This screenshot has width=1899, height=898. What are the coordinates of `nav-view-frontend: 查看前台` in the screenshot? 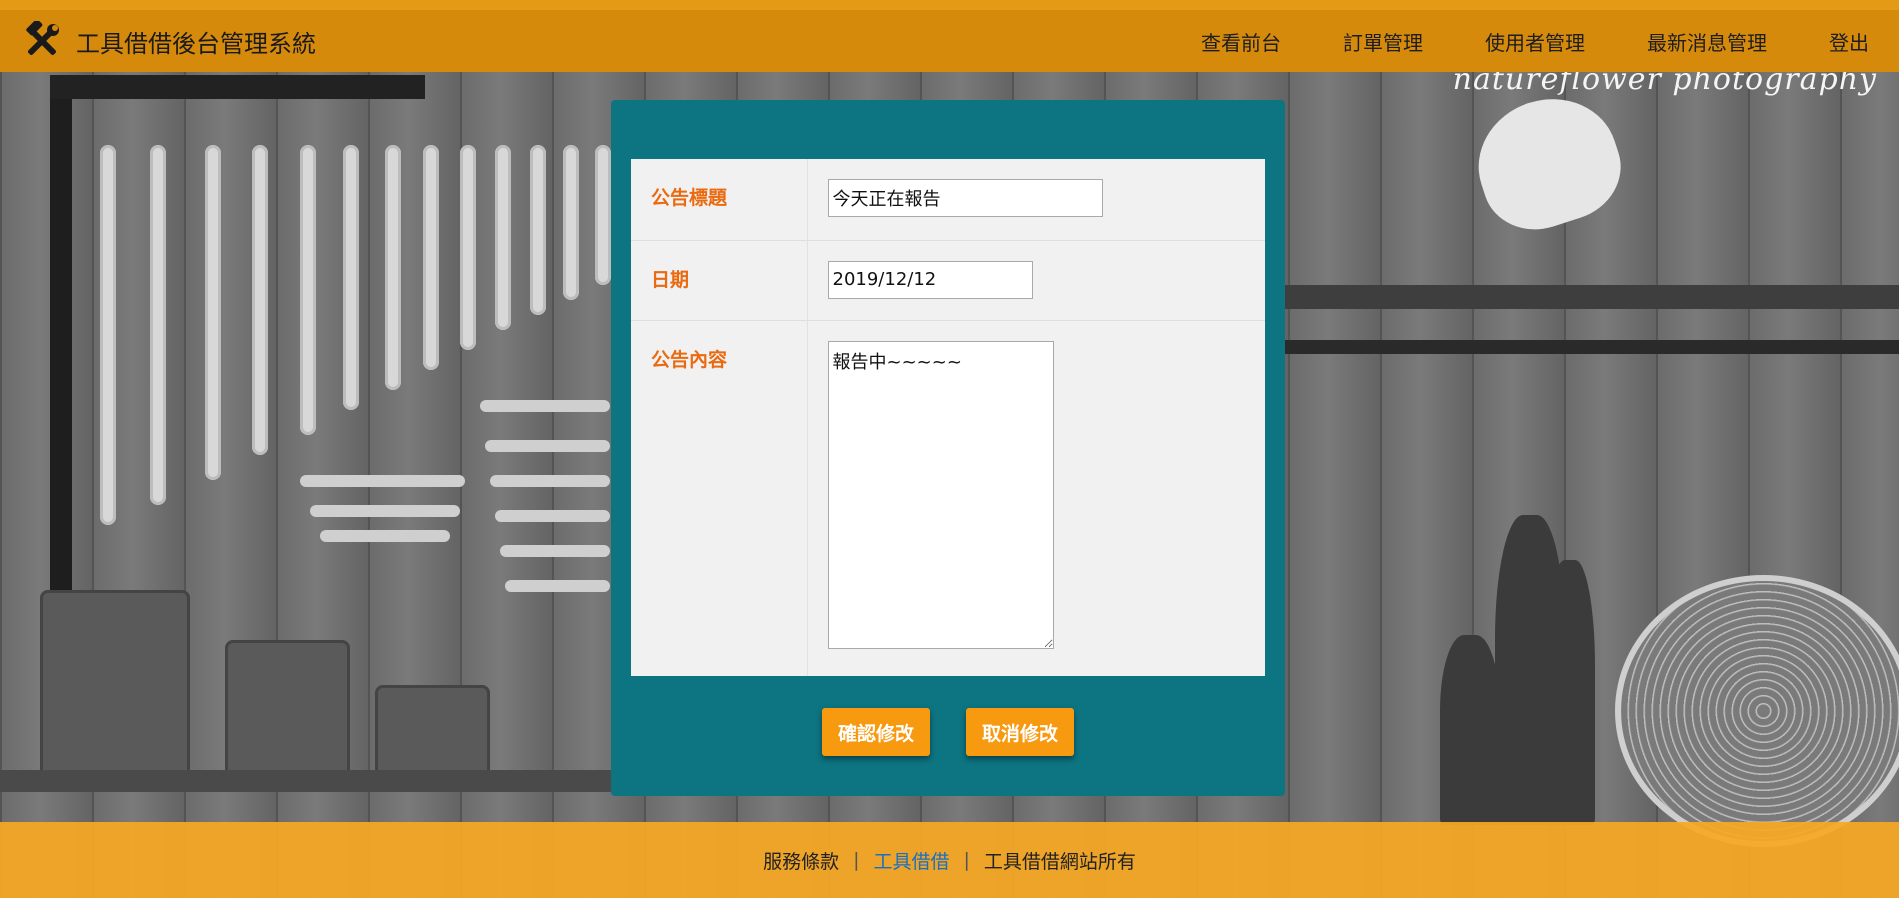 It's located at (1241, 41).